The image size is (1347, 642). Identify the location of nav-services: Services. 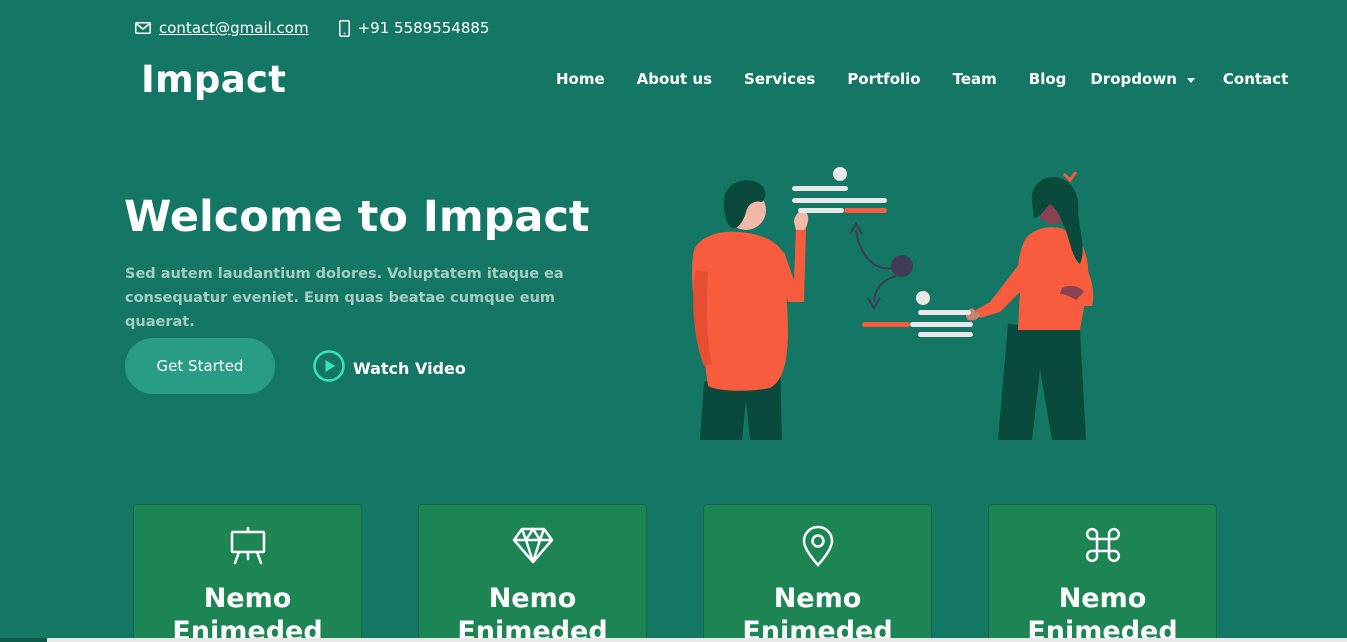
(779, 79).